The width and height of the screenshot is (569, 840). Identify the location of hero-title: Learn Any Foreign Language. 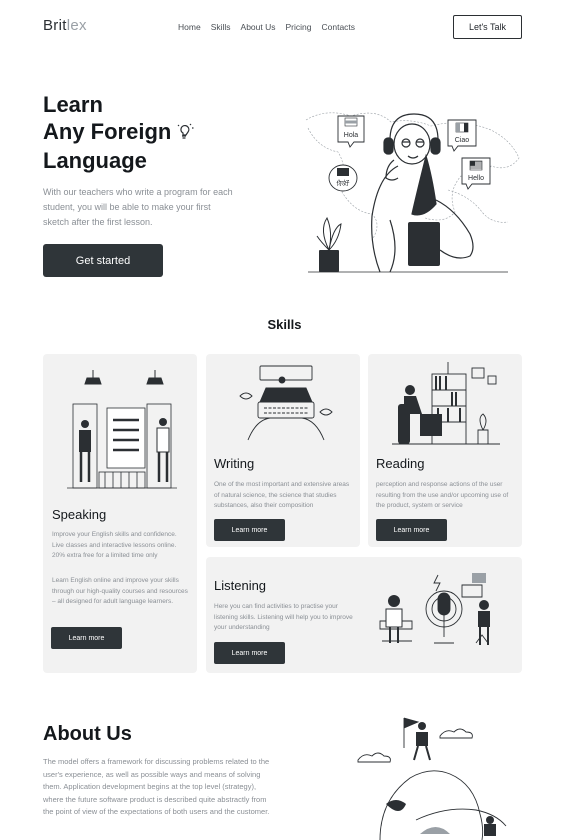
(118, 132).